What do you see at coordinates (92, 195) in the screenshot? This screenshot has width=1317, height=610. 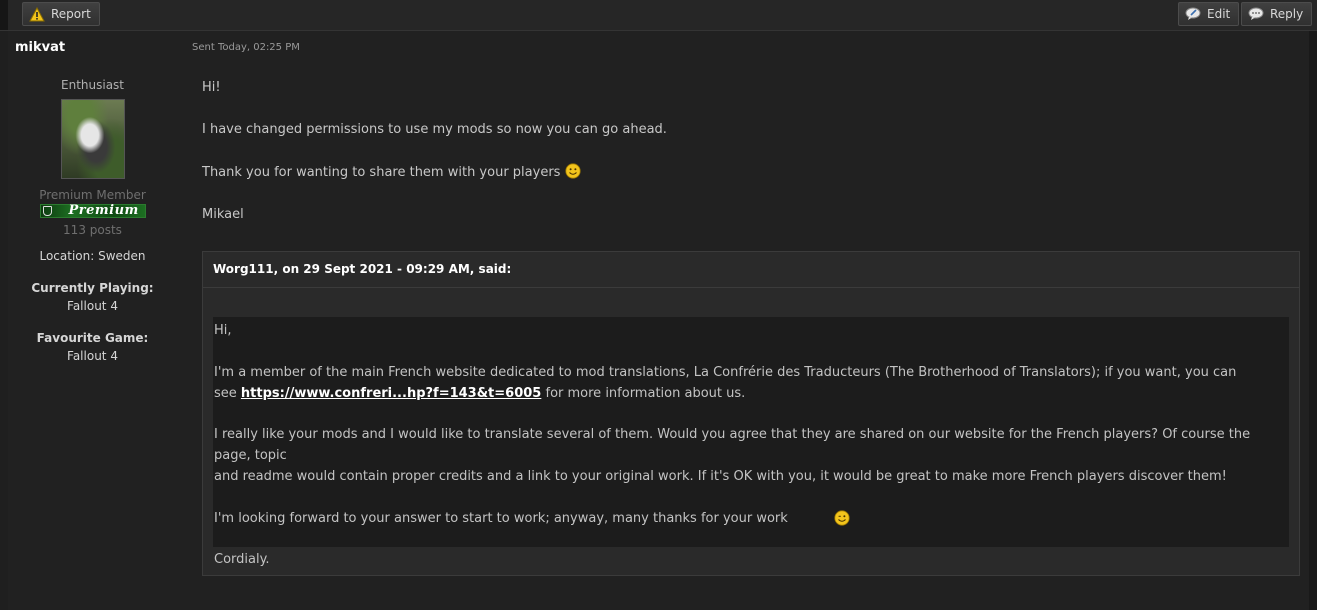 I see `author-group: Premium Member` at bounding box center [92, 195].